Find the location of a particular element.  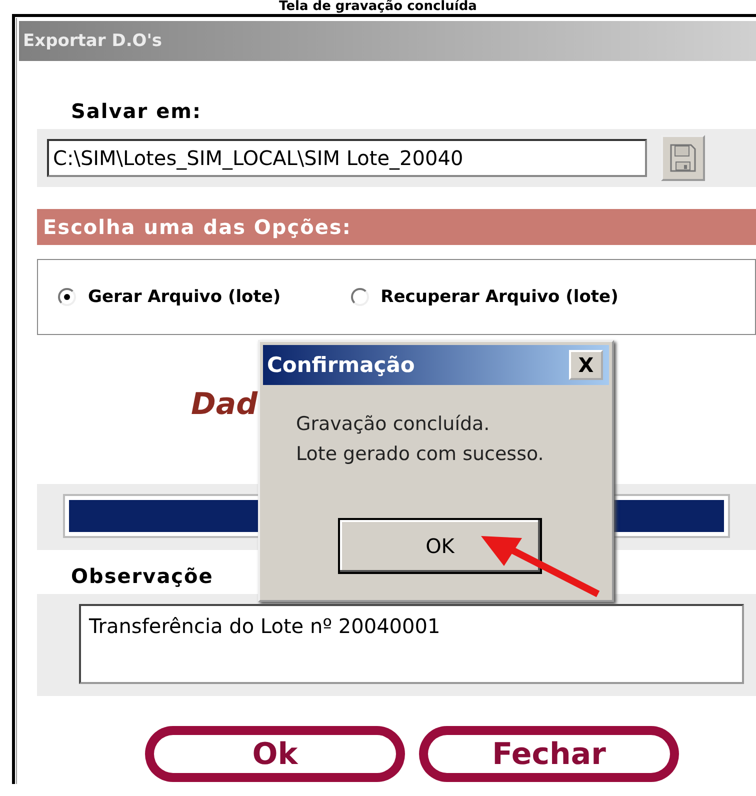

path-field: C:\SIM\Lotes_SIM_LOCAL\SIM Lote_20040 is located at coordinates (347, 158).